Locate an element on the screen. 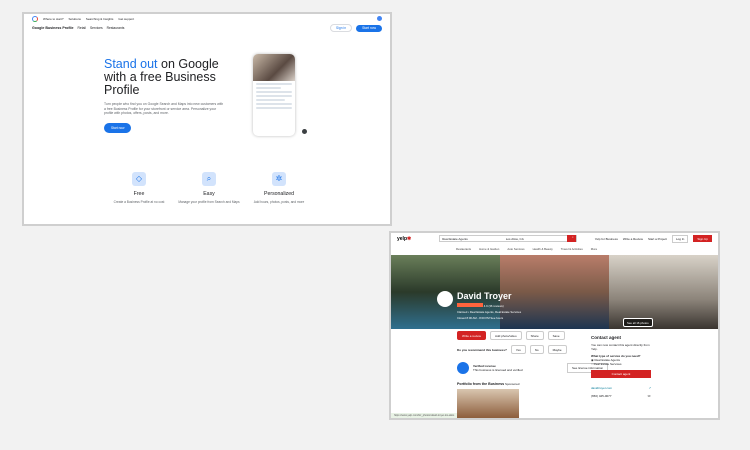 This screenshot has width=750, height=450. business-name: David Troyer is located at coordinates (484, 296).